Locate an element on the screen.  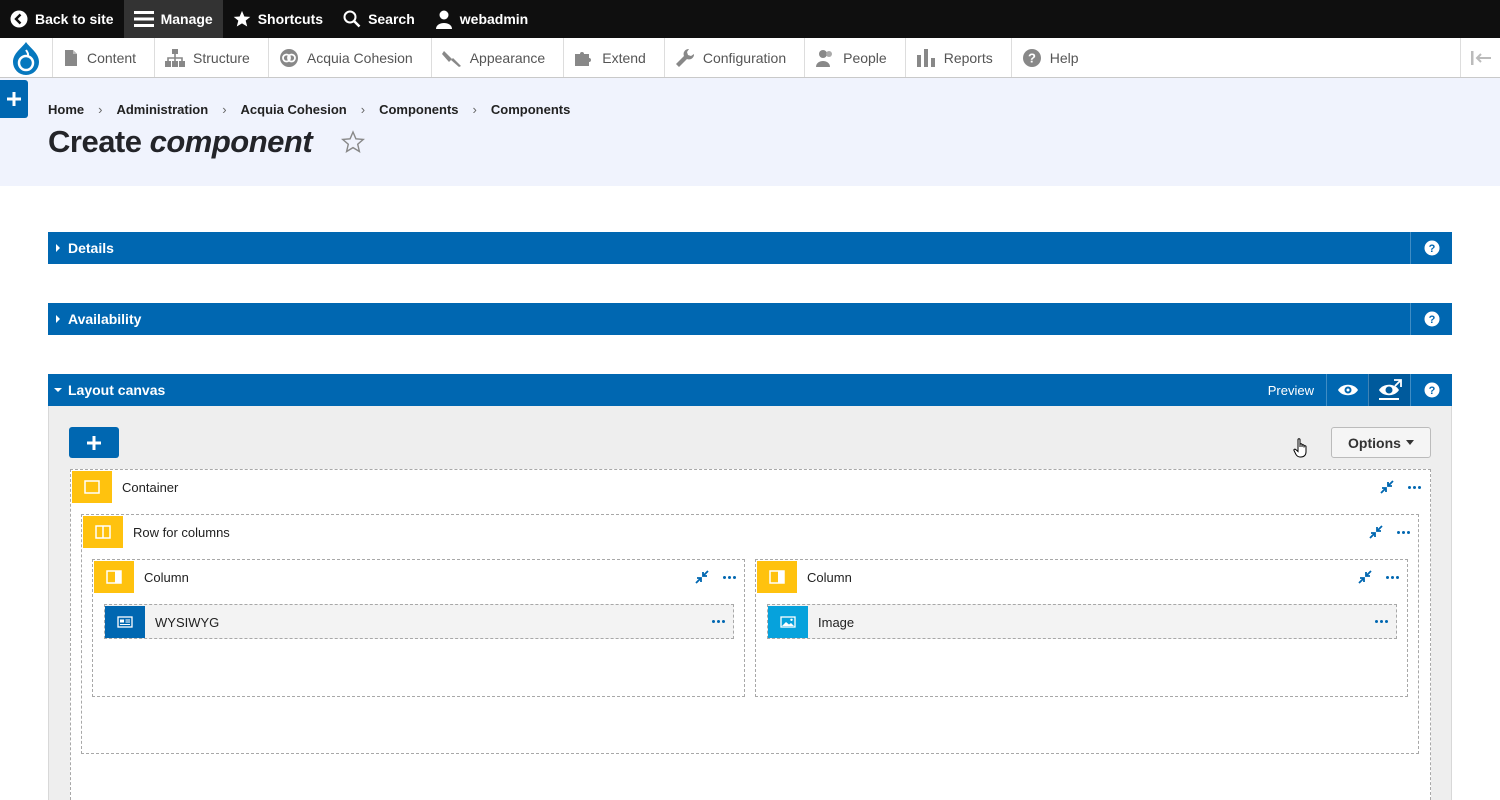
search-tab: Search is located at coordinates (379, 19).